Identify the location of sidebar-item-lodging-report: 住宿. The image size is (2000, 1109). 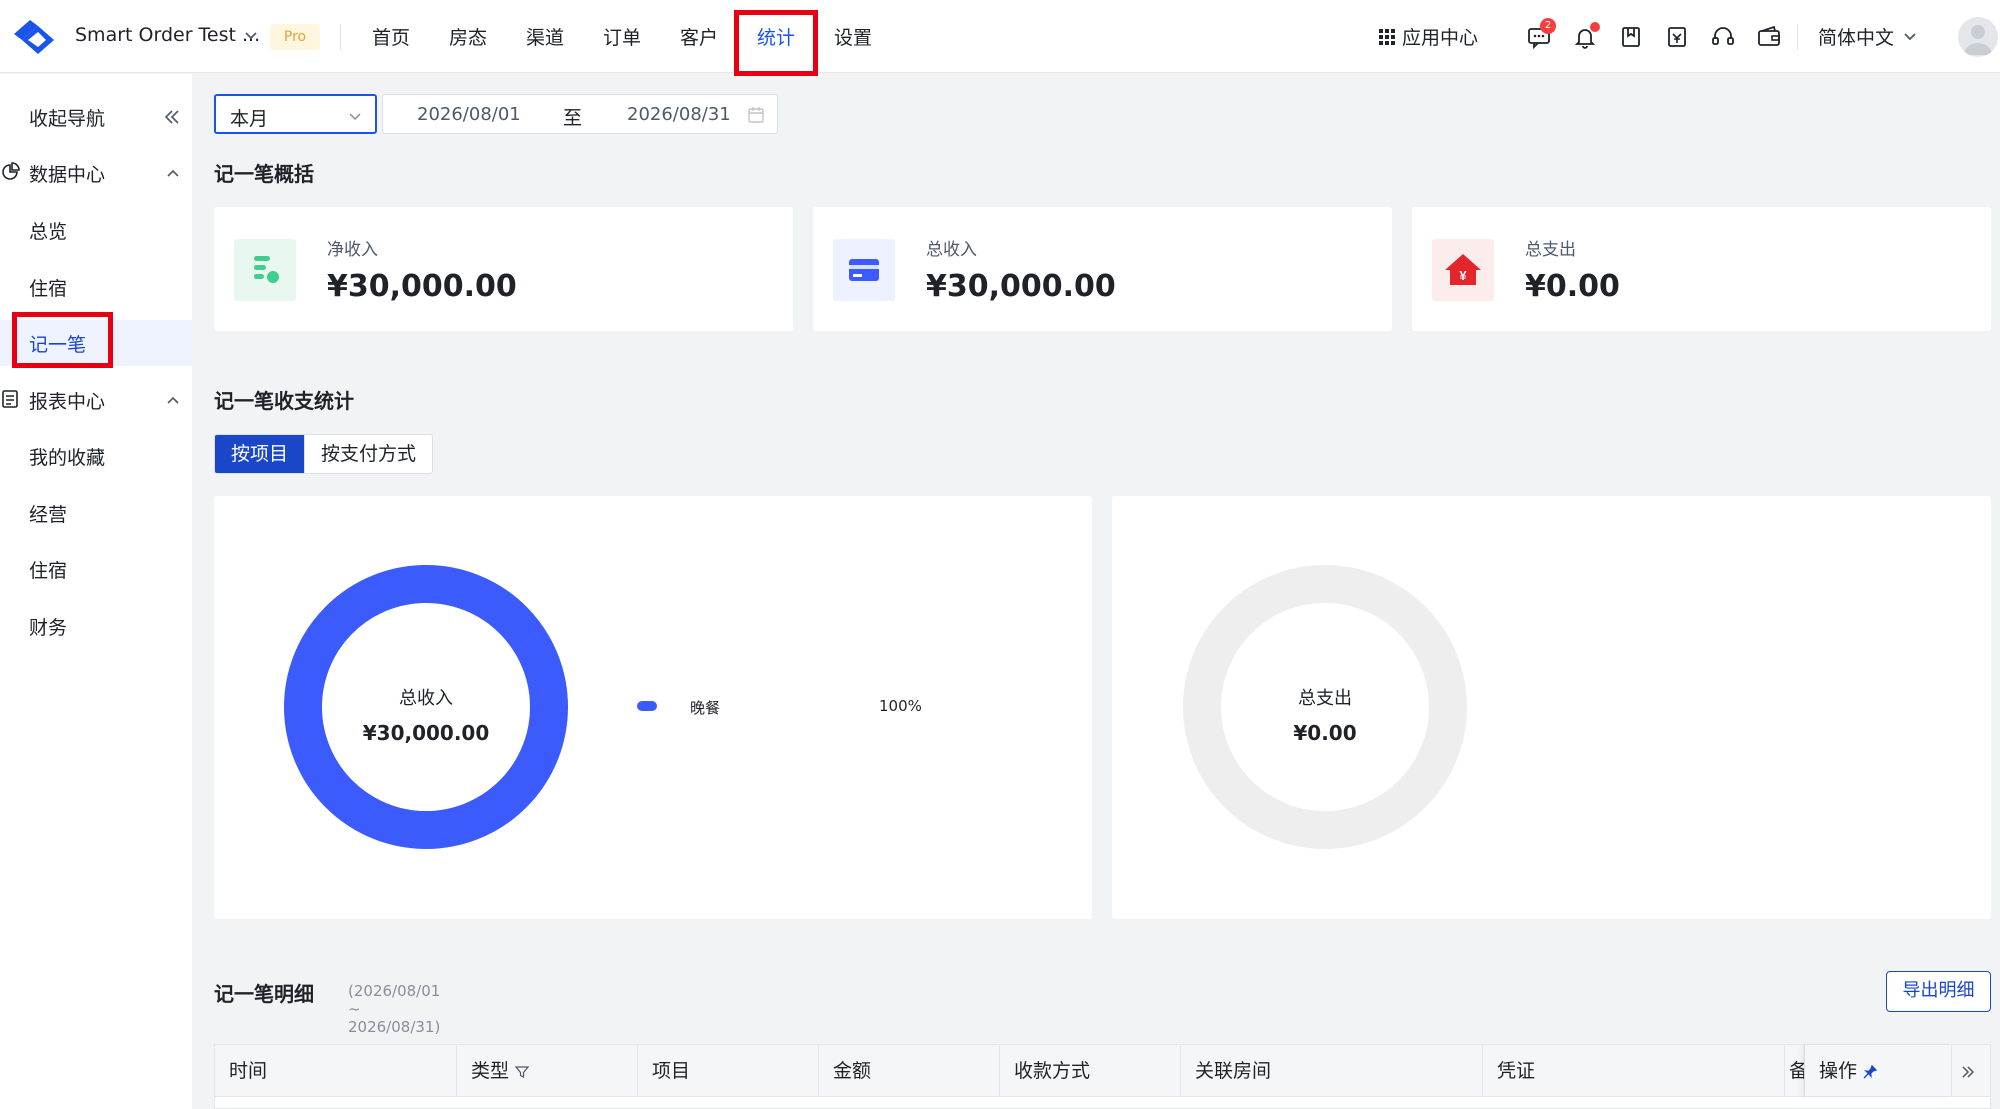
(48, 569).